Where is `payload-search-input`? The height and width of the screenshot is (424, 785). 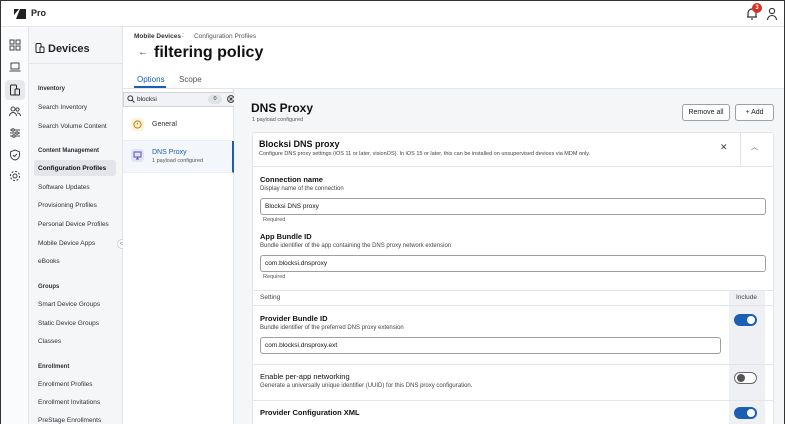
payload-search-input is located at coordinates (169, 99).